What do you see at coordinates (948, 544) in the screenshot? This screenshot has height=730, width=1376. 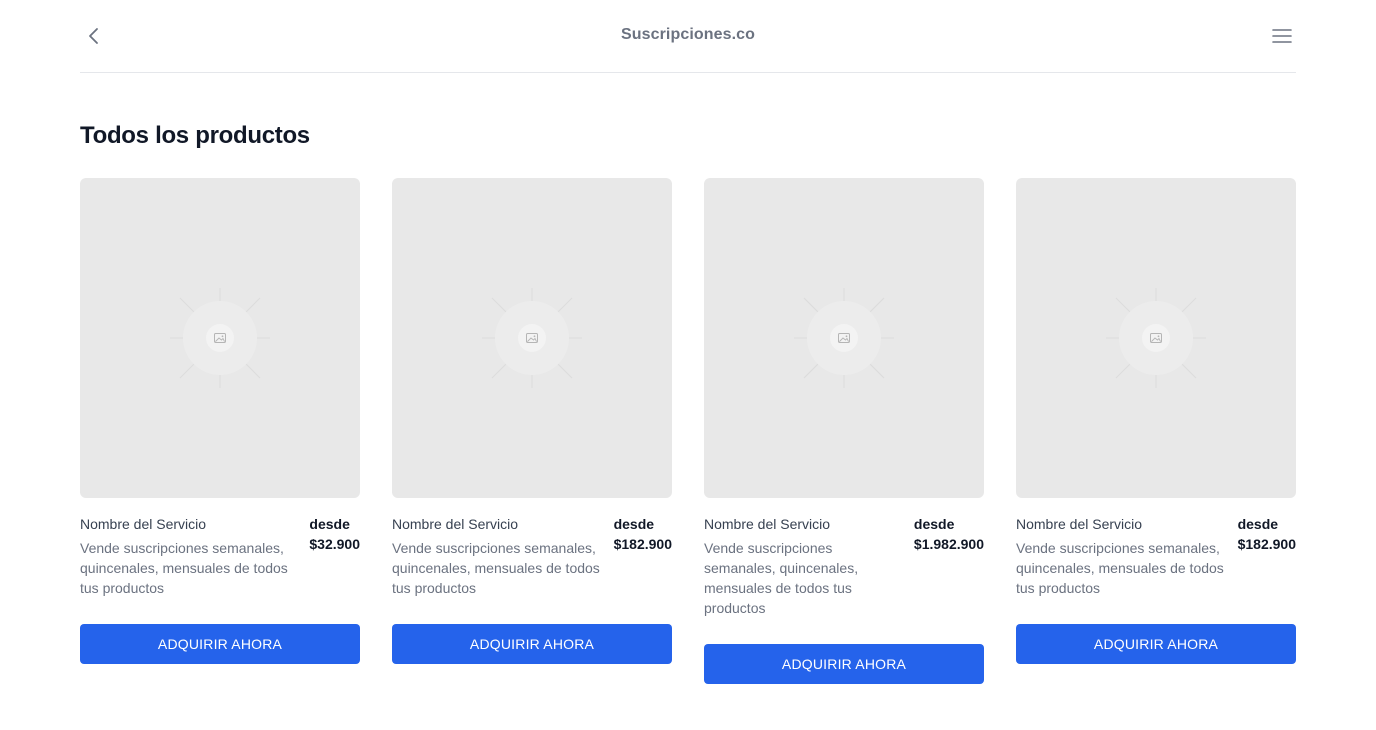 I see `price-value: $1.982.900` at bounding box center [948, 544].